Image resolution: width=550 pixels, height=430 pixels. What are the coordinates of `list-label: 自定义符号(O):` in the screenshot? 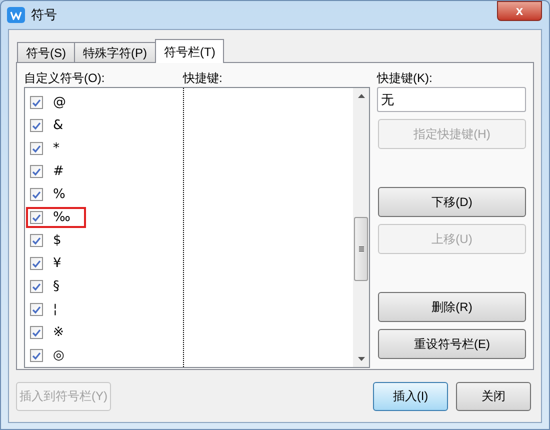 It's located at (65, 78).